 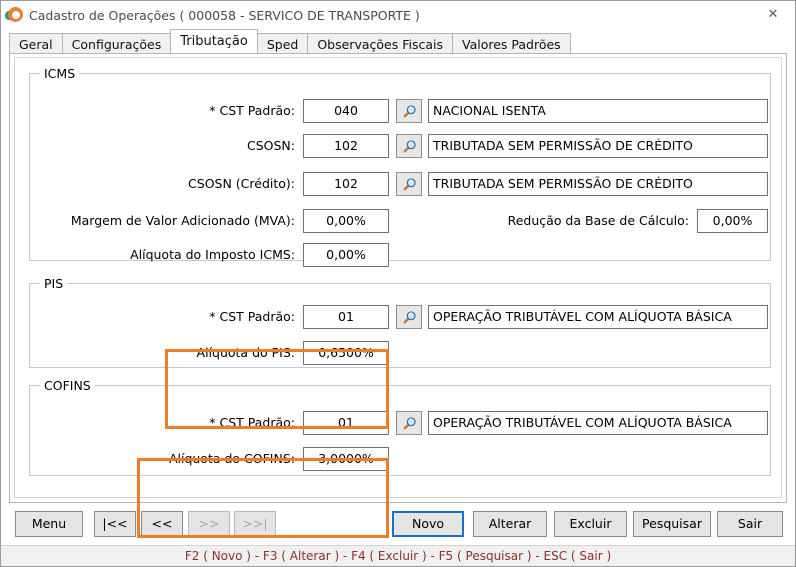 What do you see at coordinates (214, 41) in the screenshot?
I see `tab-tributacao: Tributação` at bounding box center [214, 41].